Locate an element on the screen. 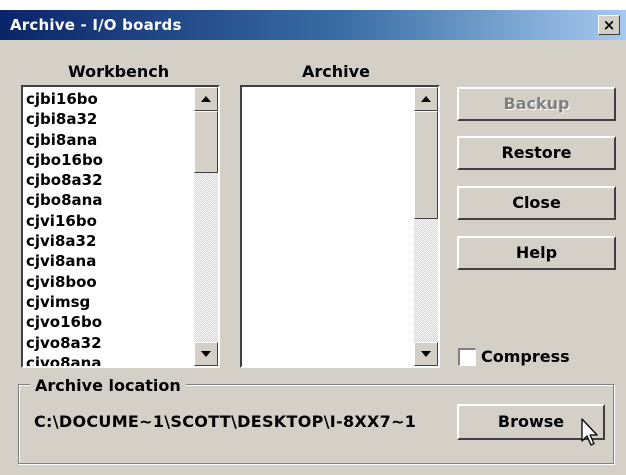 The width and height of the screenshot is (626, 475). workbench-label: Workbench is located at coordinates (119, 71).